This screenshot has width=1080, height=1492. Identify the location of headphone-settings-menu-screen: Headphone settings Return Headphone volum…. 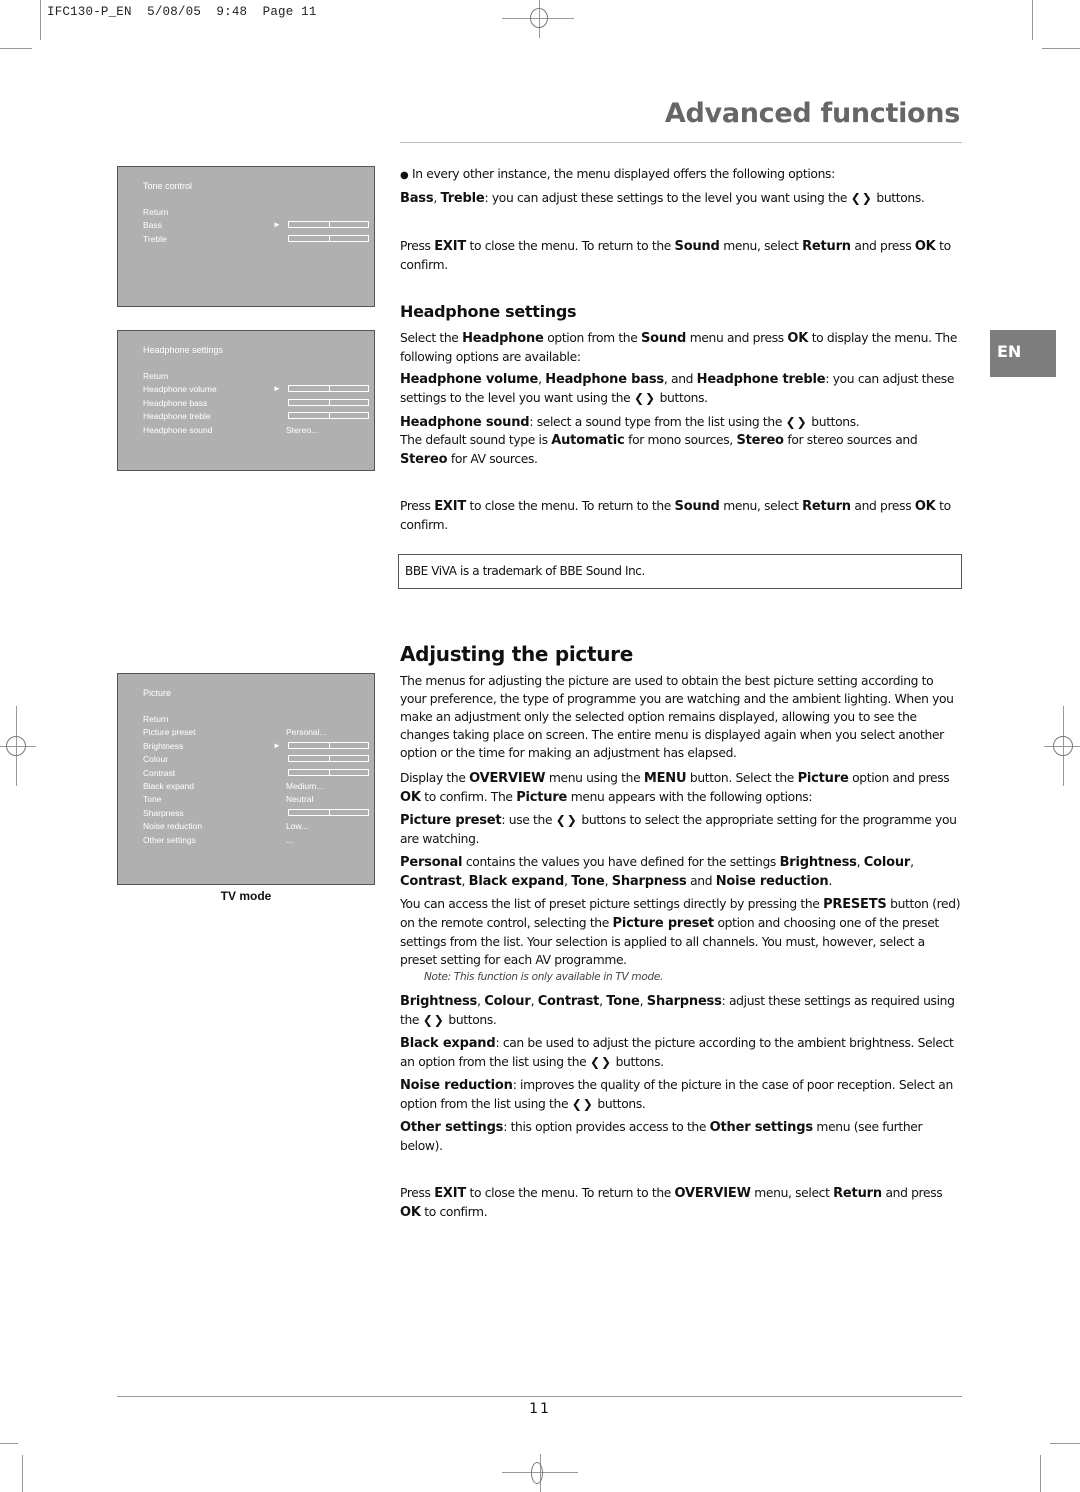
(246, 400).